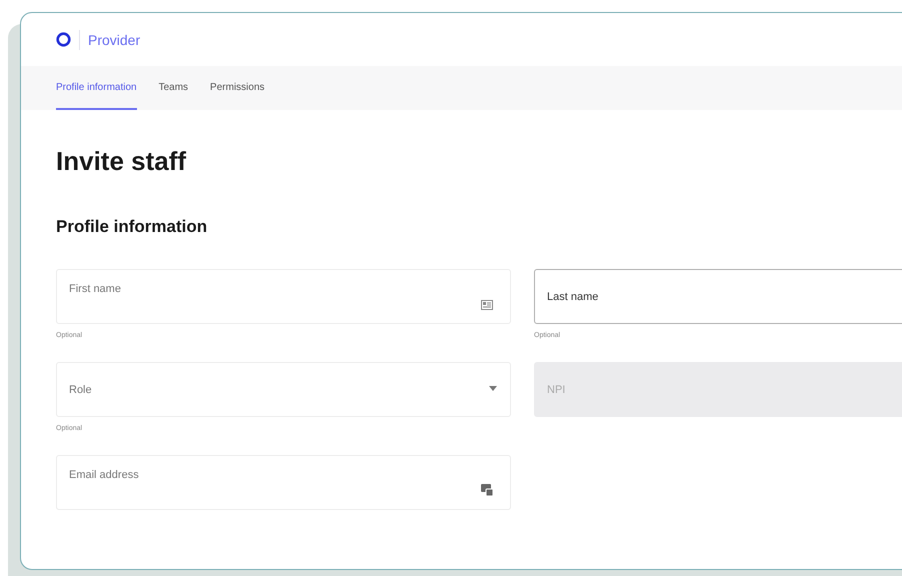 This screenshot has height=576, width=902. What do you see at coordinates (283, 389) in the screenshot?
I see `role-dropdown: Role` at bounding box center [283, 389].